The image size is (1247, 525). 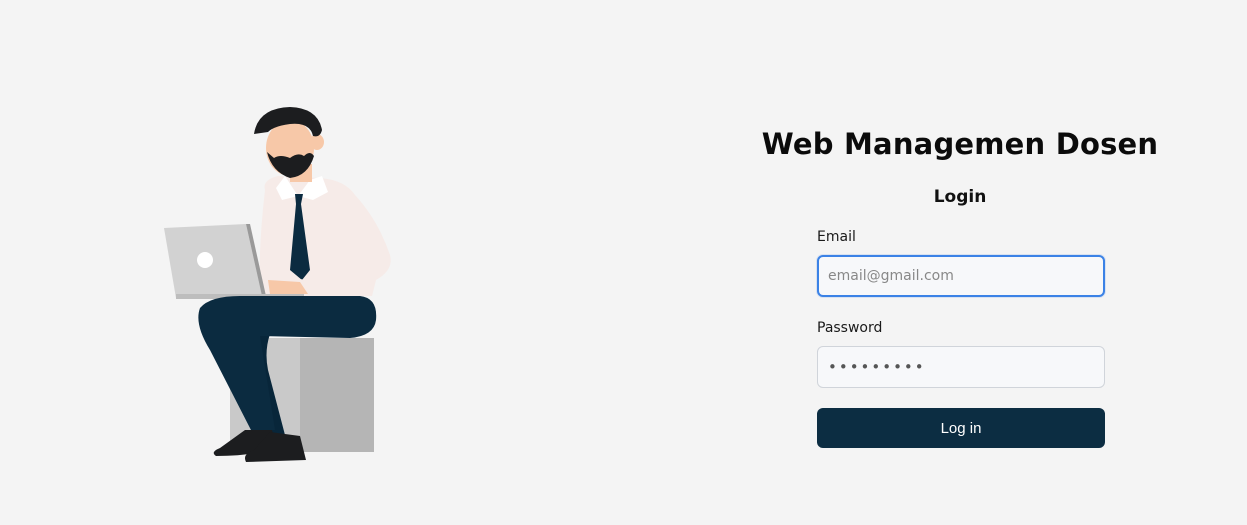 I want to click on email-field-group: Email, so click(x=961, y=262).